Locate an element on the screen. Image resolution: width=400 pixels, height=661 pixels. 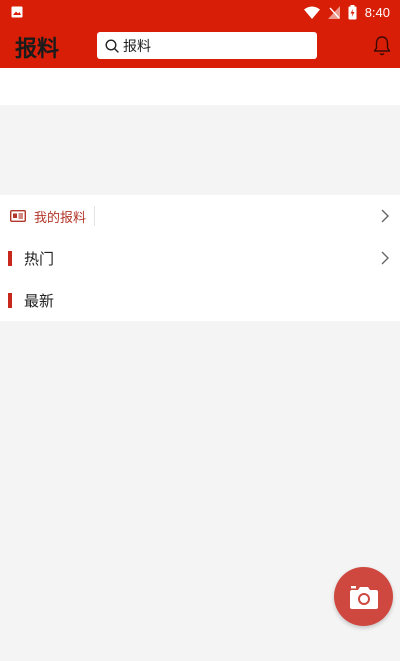
wifi-icon is located at coordinates (311, 12).